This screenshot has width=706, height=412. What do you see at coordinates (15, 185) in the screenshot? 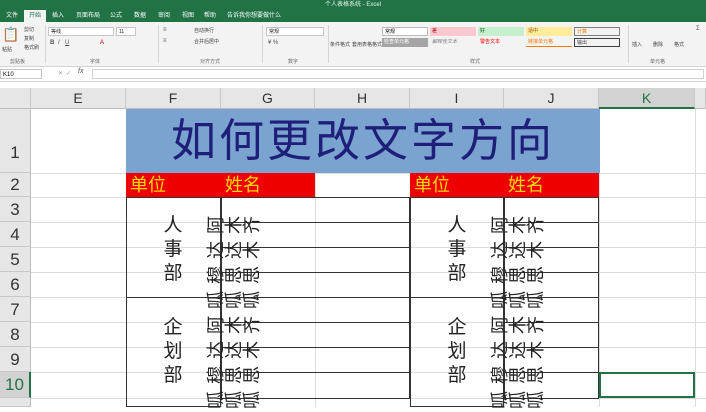
I see `row-header: 2` at bounding box center [15, 185].